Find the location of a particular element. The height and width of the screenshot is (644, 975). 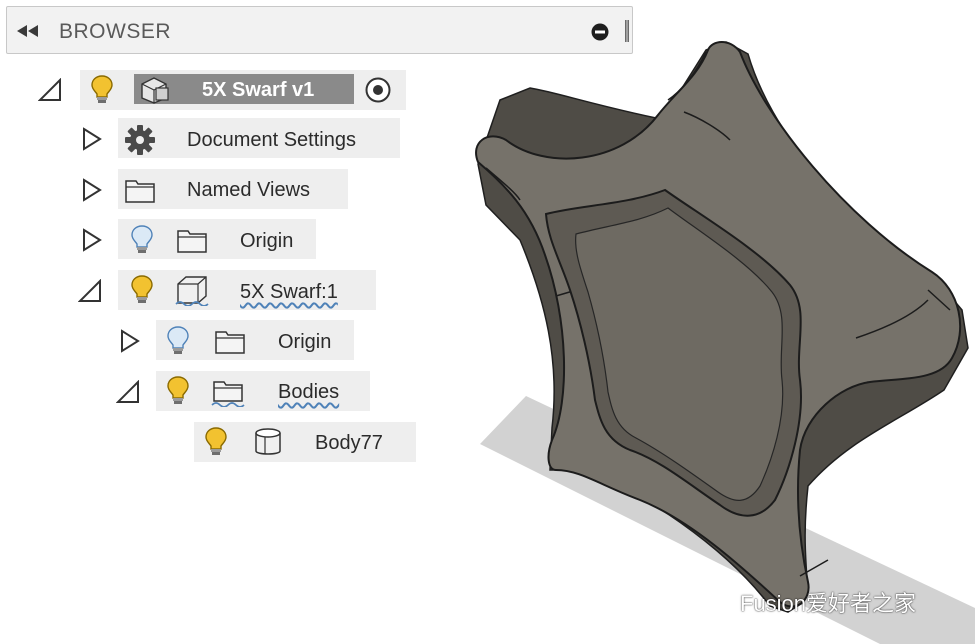

component-icon is located at coordinates (155, 90).